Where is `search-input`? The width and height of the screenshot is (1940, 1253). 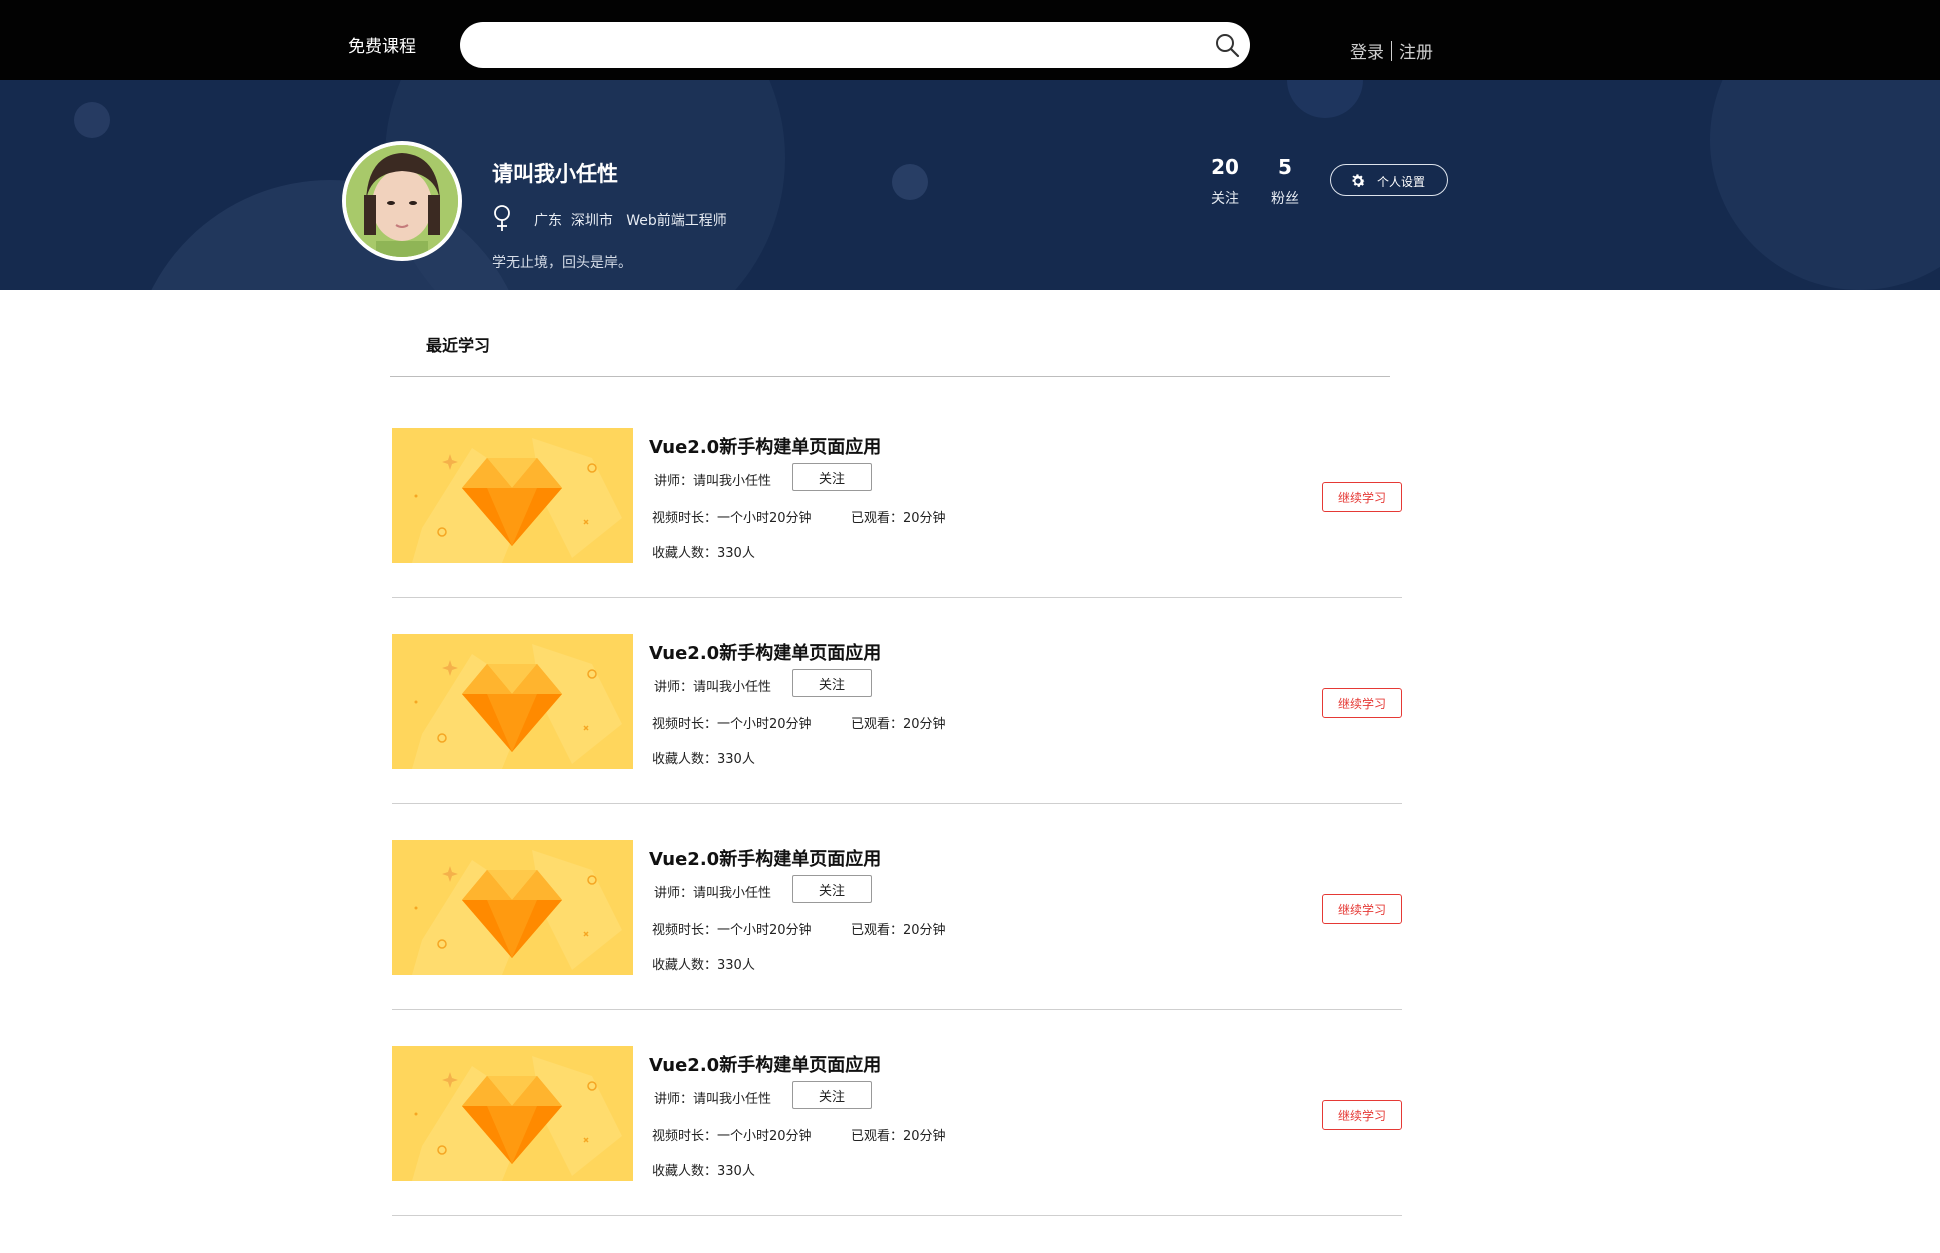
search-input is located at coordinates (840, 46).